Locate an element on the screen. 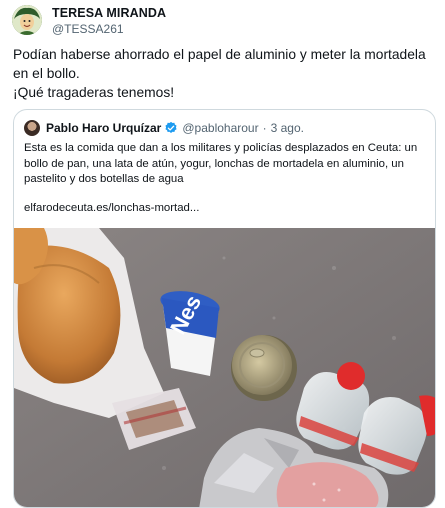 Image resolution: width=445 pixels, height=508 pixels. author-avatar is located at coordinates (27, 20).